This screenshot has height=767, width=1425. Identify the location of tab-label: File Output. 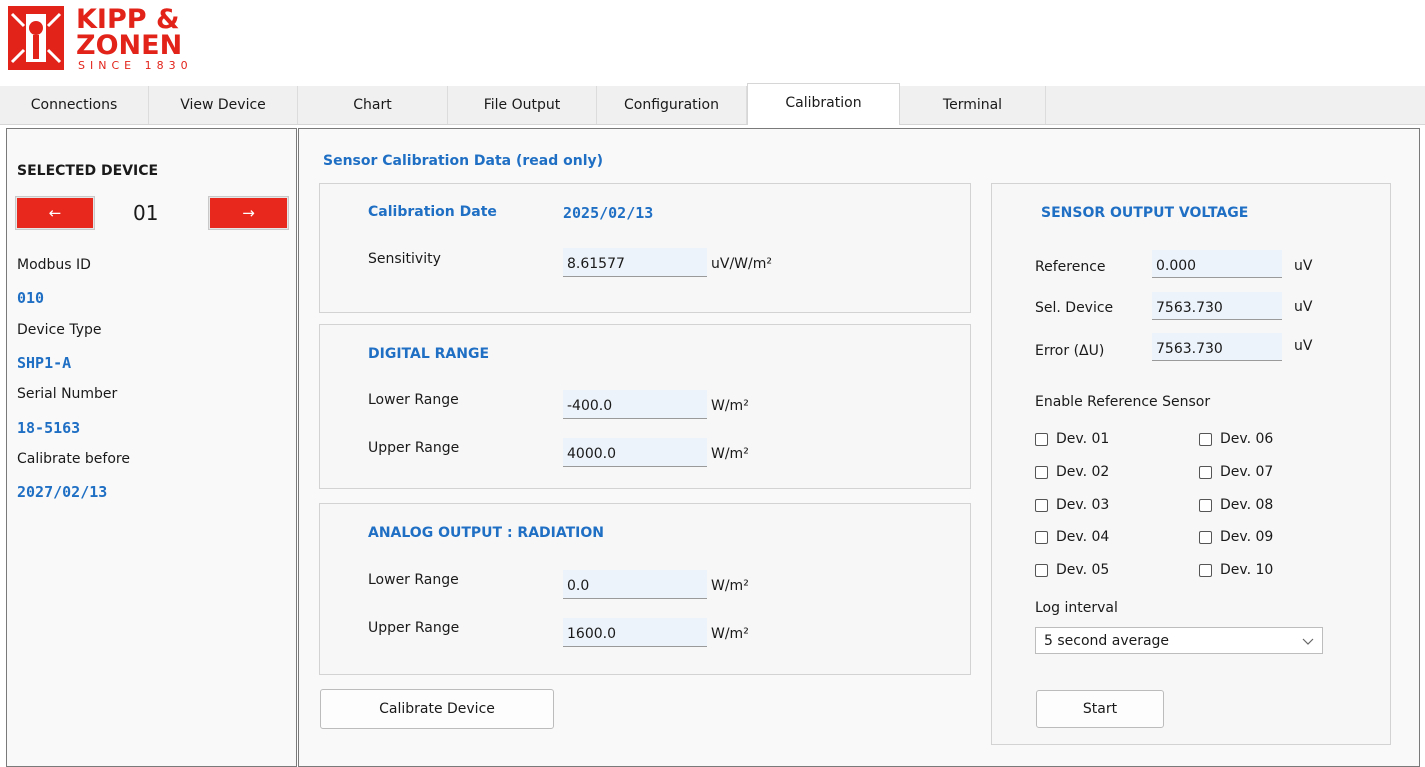
(522, 105).